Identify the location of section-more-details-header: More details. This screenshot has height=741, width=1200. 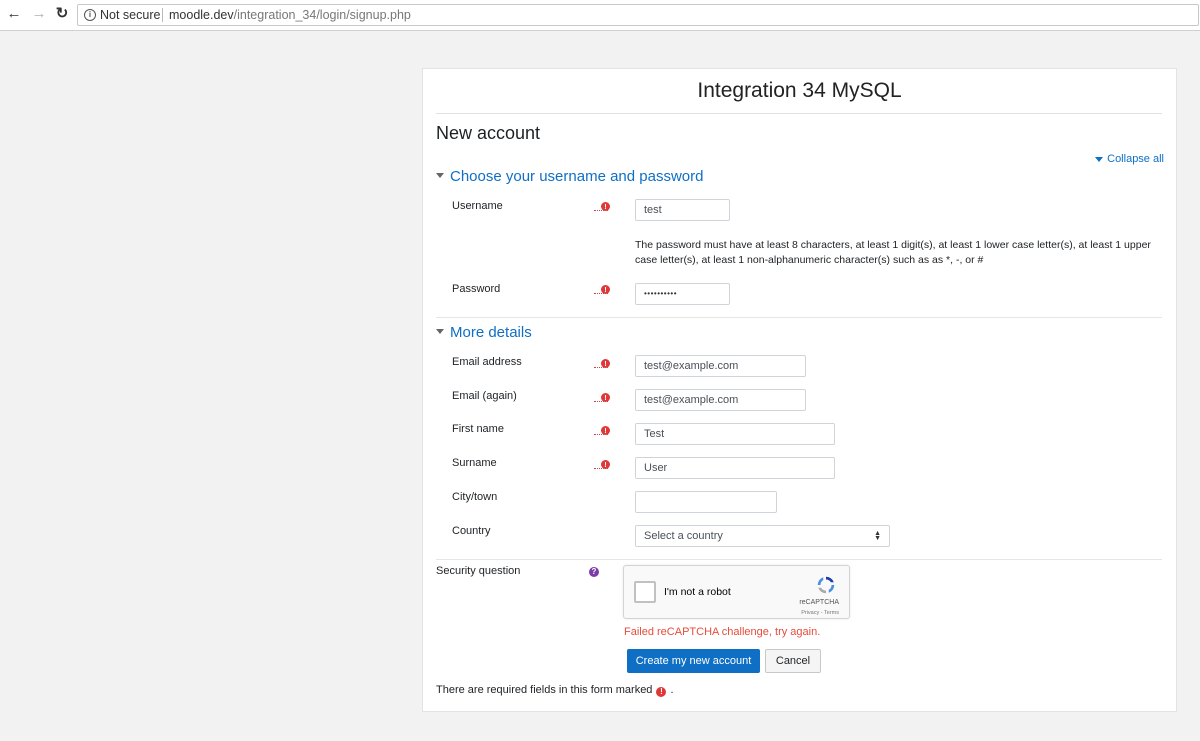
(484, 332).